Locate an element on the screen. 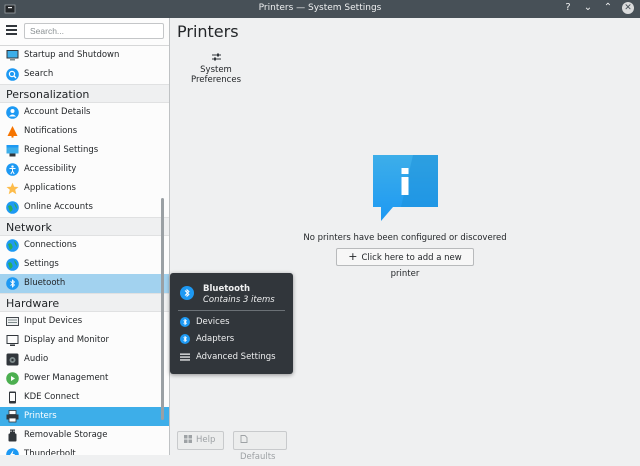  title-bar: Printers — System Settings ? ⌄ ⌃ ✕ is located at coordinates (320, 9).